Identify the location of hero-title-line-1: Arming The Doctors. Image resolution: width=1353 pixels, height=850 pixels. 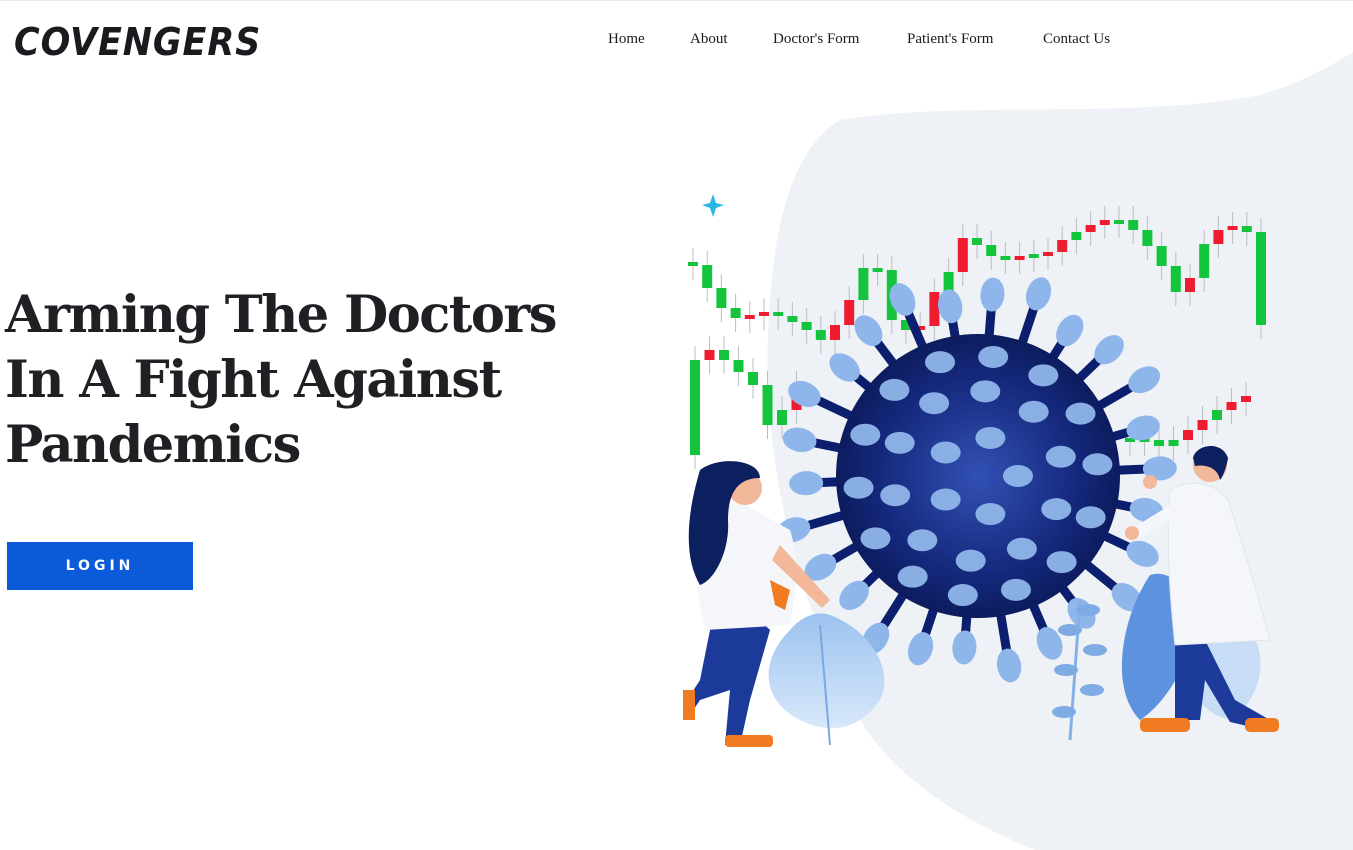
(281, 315).